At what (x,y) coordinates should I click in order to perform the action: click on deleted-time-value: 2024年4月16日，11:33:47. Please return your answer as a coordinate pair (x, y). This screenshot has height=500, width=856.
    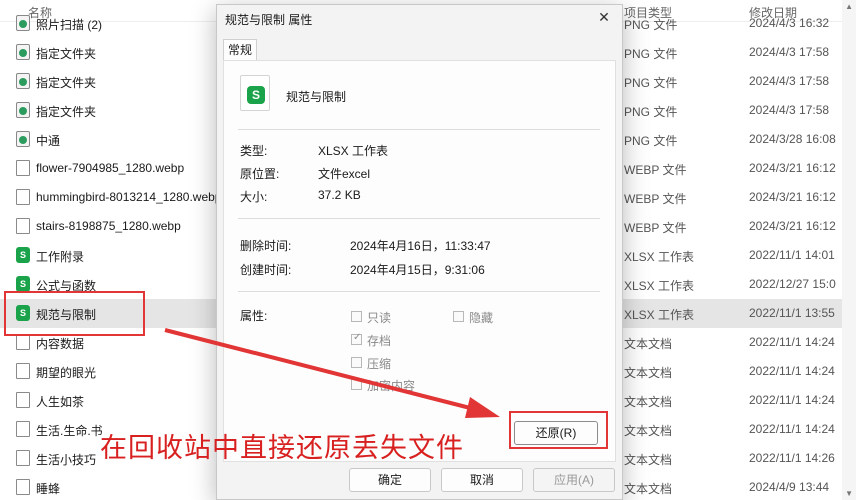
    Looking at the image, I should click on (420, 246).